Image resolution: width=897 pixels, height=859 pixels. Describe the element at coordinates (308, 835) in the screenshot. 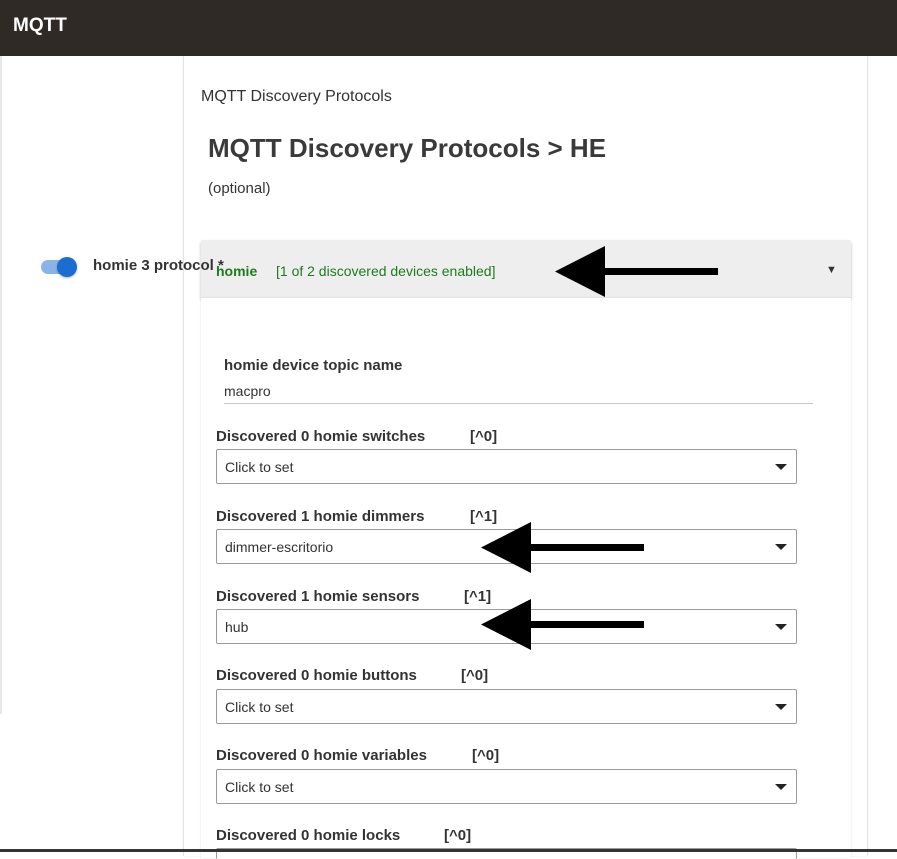

I see `locks-label: Discovered 0 homie locks` at that location.